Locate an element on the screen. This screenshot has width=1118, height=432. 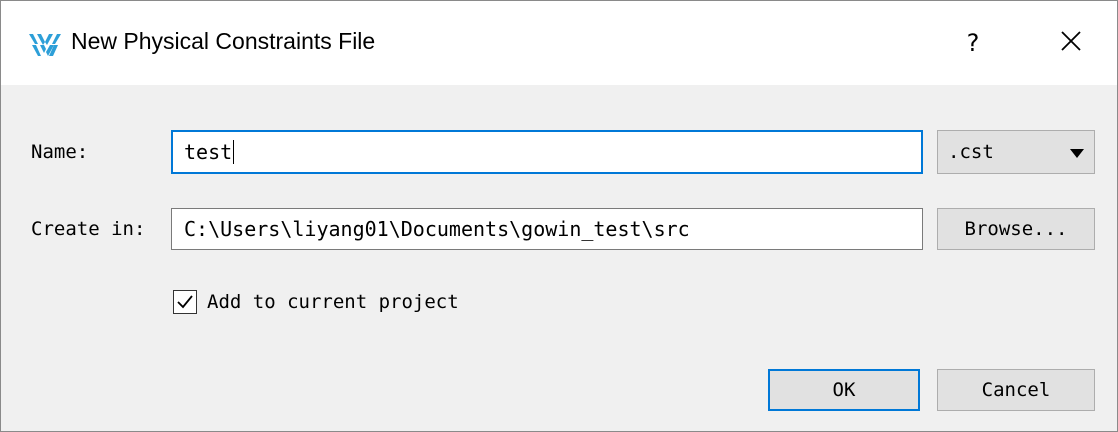
close-button is located at coordinates (1071, 43).